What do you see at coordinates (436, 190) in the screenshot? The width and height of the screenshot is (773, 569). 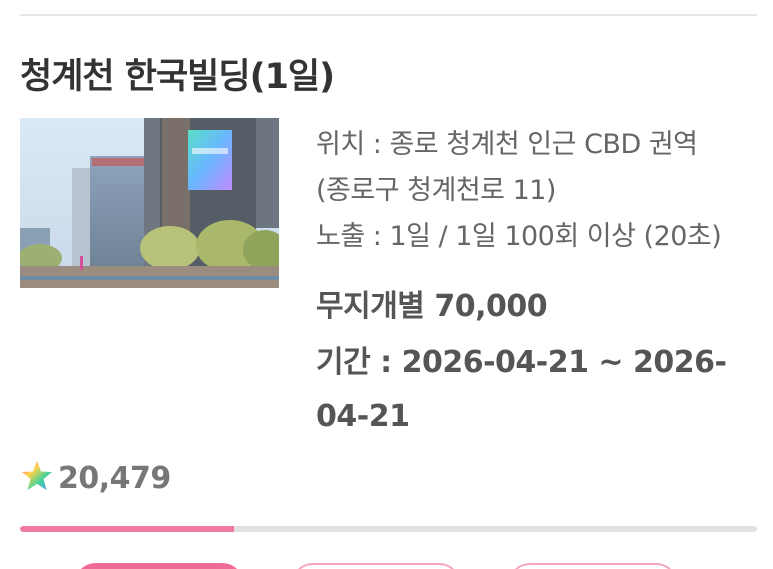 I see `location-line-2: (종로구 청계천로 11)` at bounding box center [436, 190].